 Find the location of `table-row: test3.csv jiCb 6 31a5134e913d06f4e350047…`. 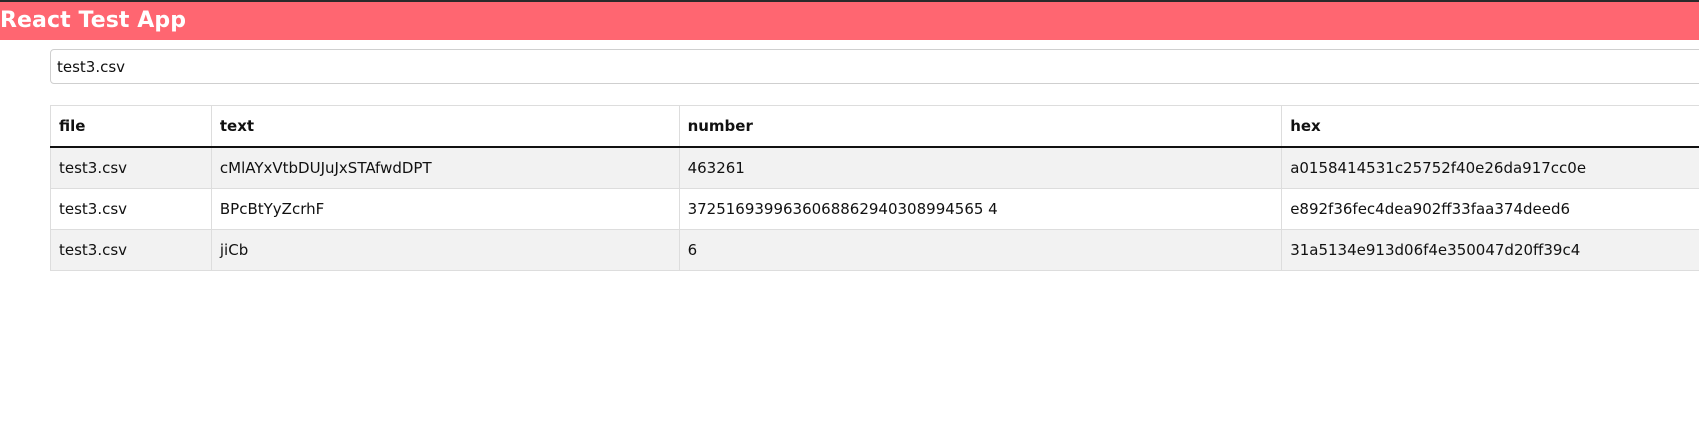

table-row: test3.csv jiCb 6 31a5134e913d06f4e350047… is located at coordinates (874, 250).